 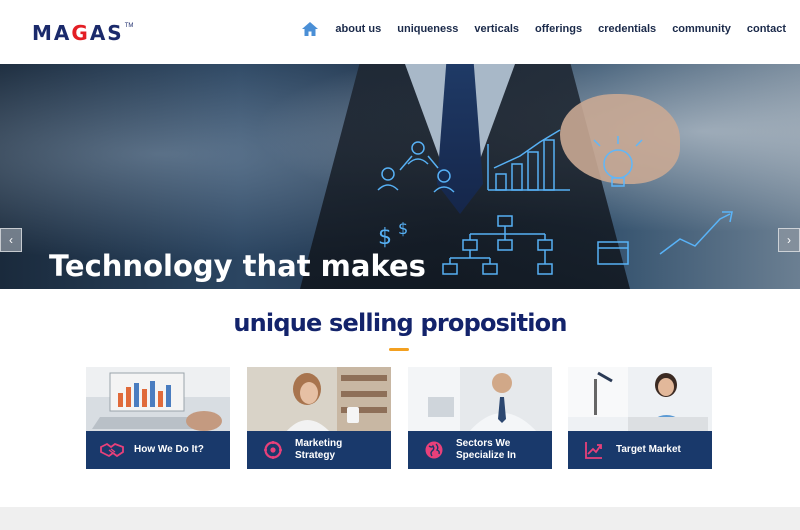 I want to click on slider-prev-button: ‹, so click(x=11, y=240).